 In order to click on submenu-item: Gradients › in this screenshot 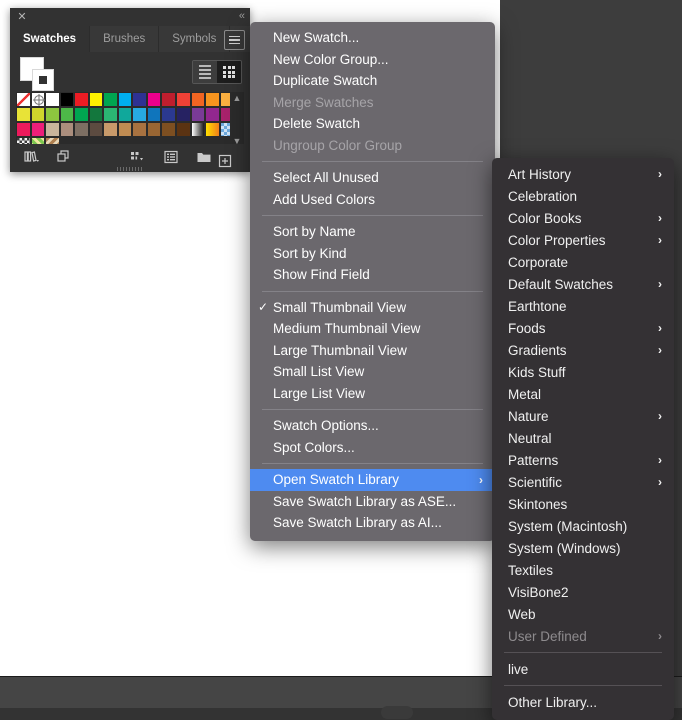, I will do `click(583, 350)`.